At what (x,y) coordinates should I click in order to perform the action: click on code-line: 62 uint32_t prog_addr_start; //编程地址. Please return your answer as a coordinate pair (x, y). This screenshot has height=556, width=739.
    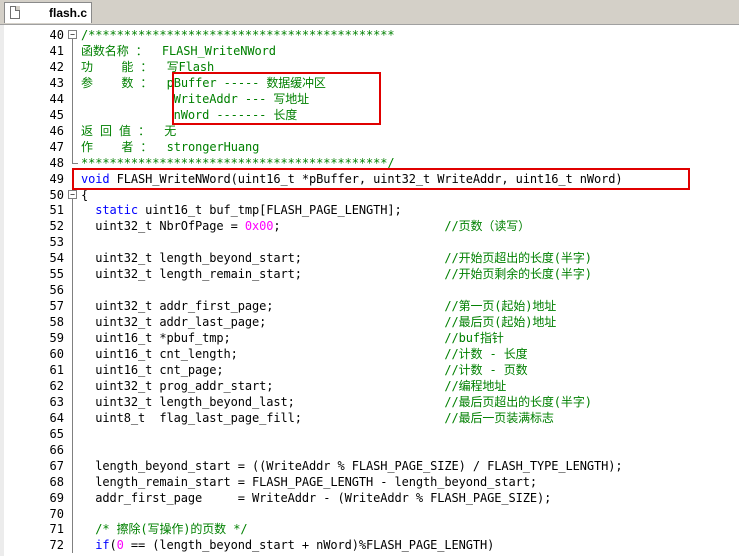
    Looking at the image, I should click on (369, 385).